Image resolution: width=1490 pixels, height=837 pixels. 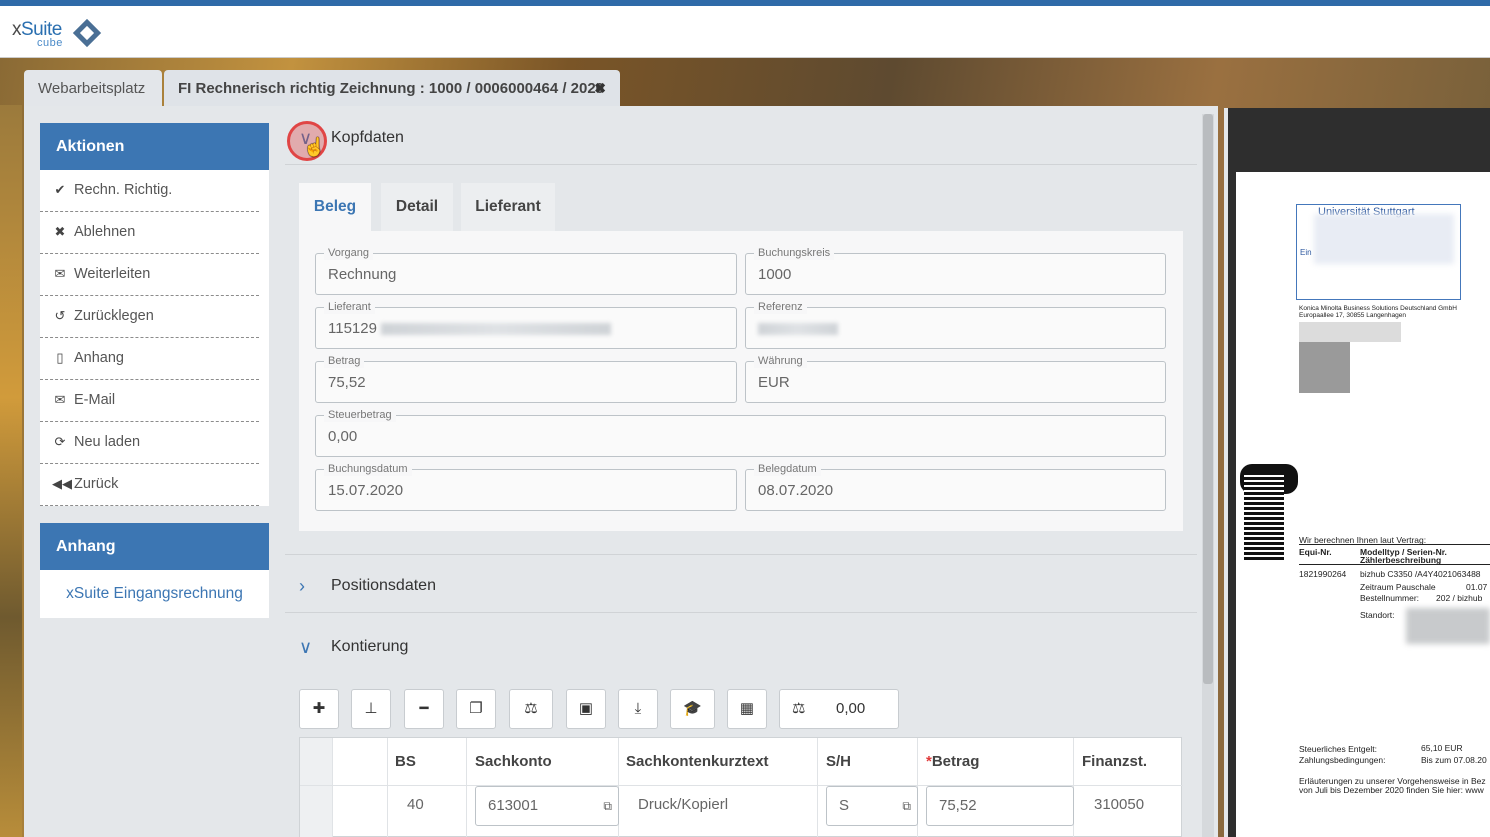 What do you see at coordinates (316, 787) in the screenshot?
I see `row-selector-column` at bounding box center [316, 787].